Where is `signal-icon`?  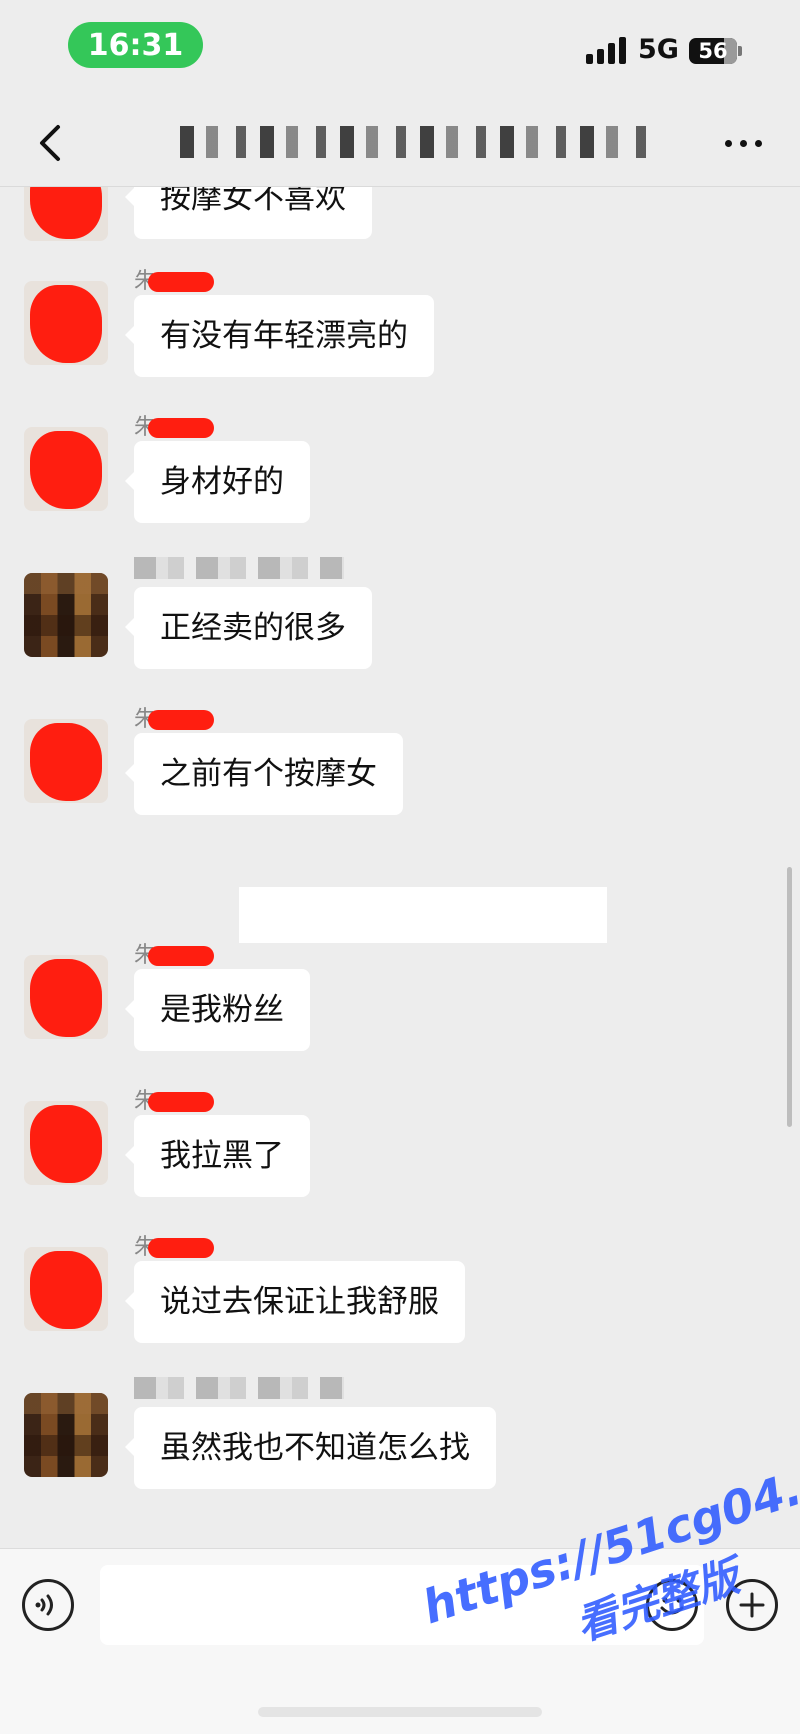
signal-icon is located at coordinates (606, 50).